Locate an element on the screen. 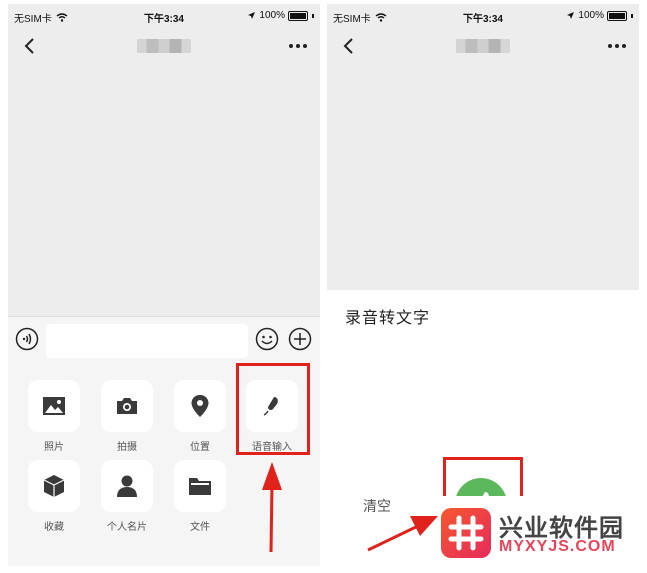 This screenshot has height=573, width=647. arrow-right-red is located at coordinates (402, 534).